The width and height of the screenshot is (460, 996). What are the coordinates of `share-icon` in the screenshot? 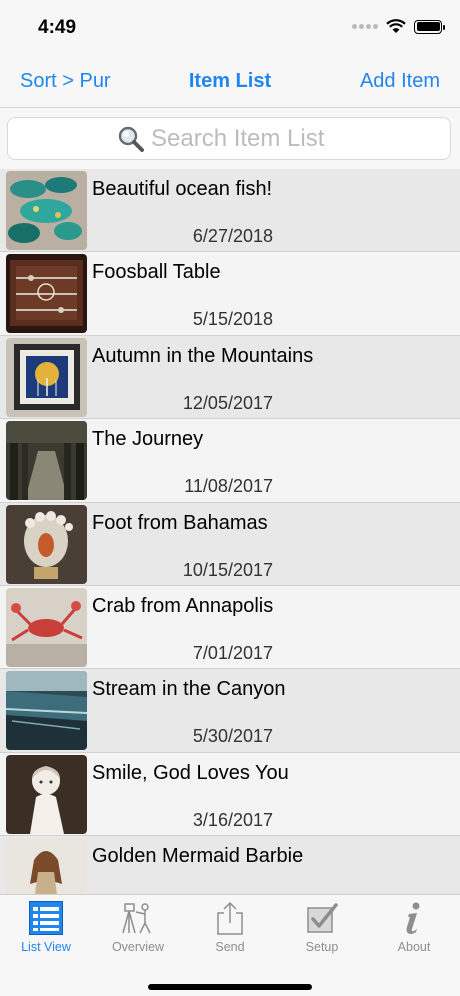 It's located at (230, 918).